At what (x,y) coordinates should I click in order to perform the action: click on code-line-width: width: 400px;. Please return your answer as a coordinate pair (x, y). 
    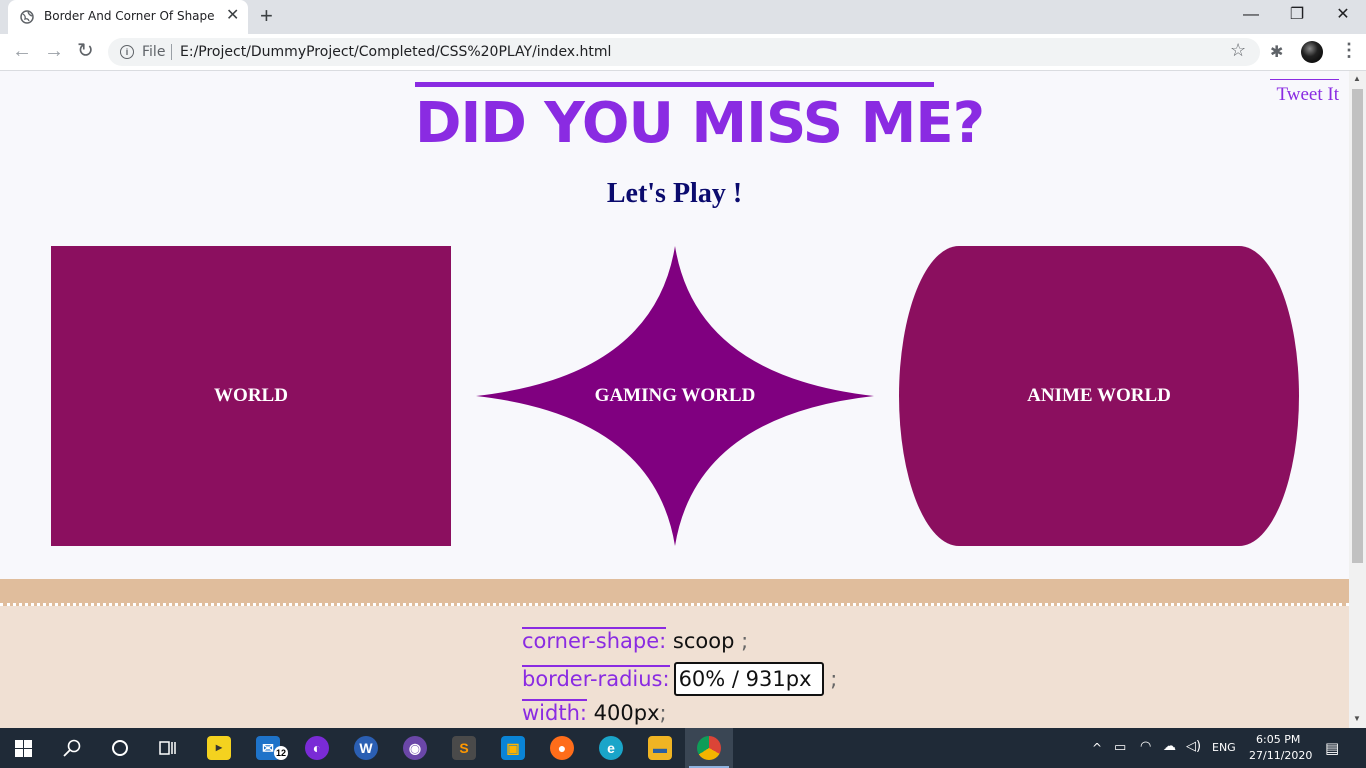
    Looking at the image, I should click on (594, 712).